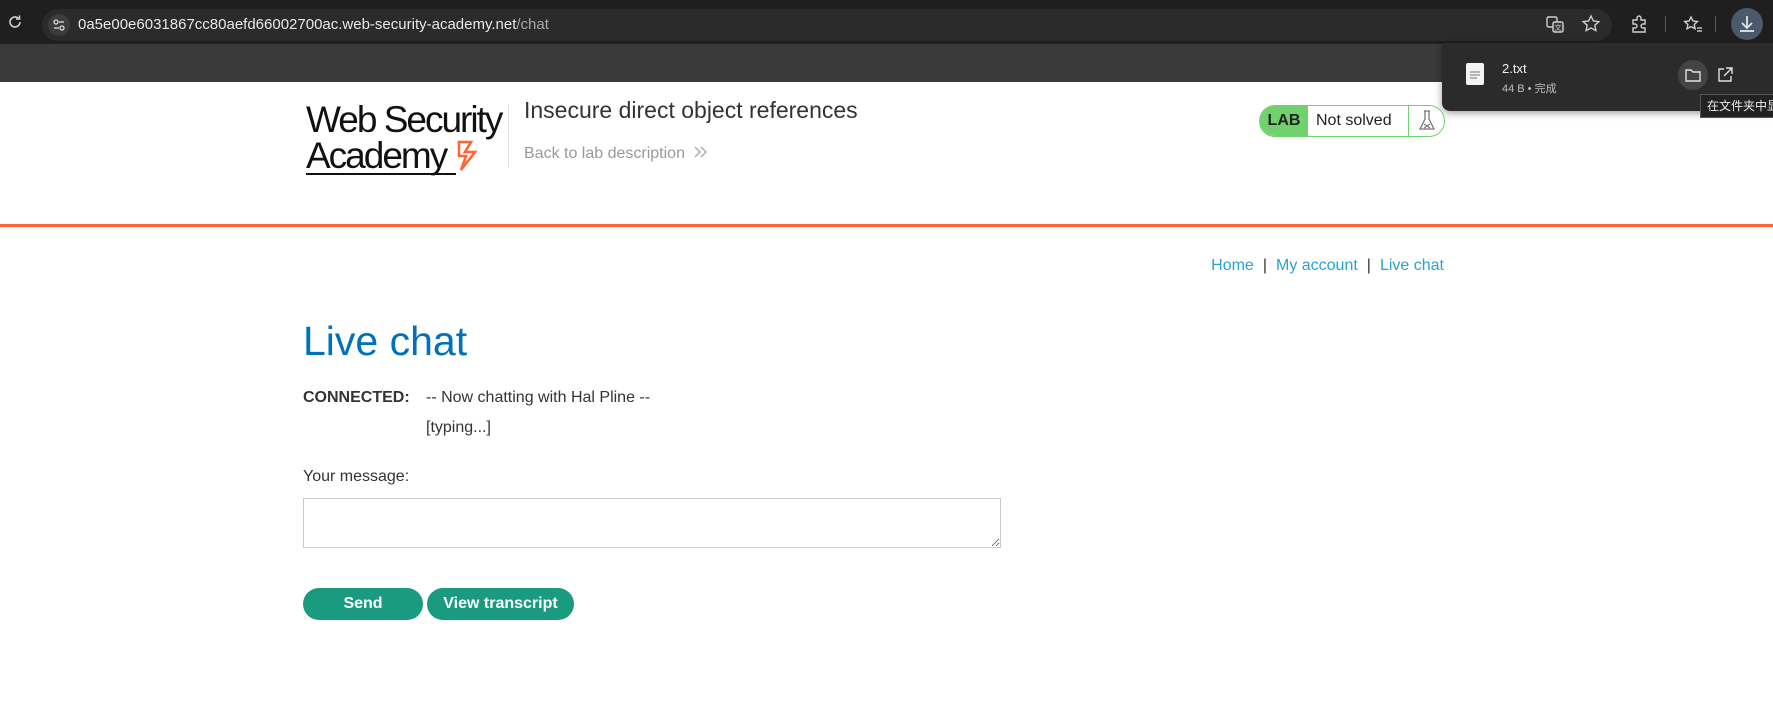 Image resolution: width=1773 pixels, height=702 pixels. What do you see at coordinates (508, 136) in the screenshot?
I see `header-divider` at bounding box center [508, 136].